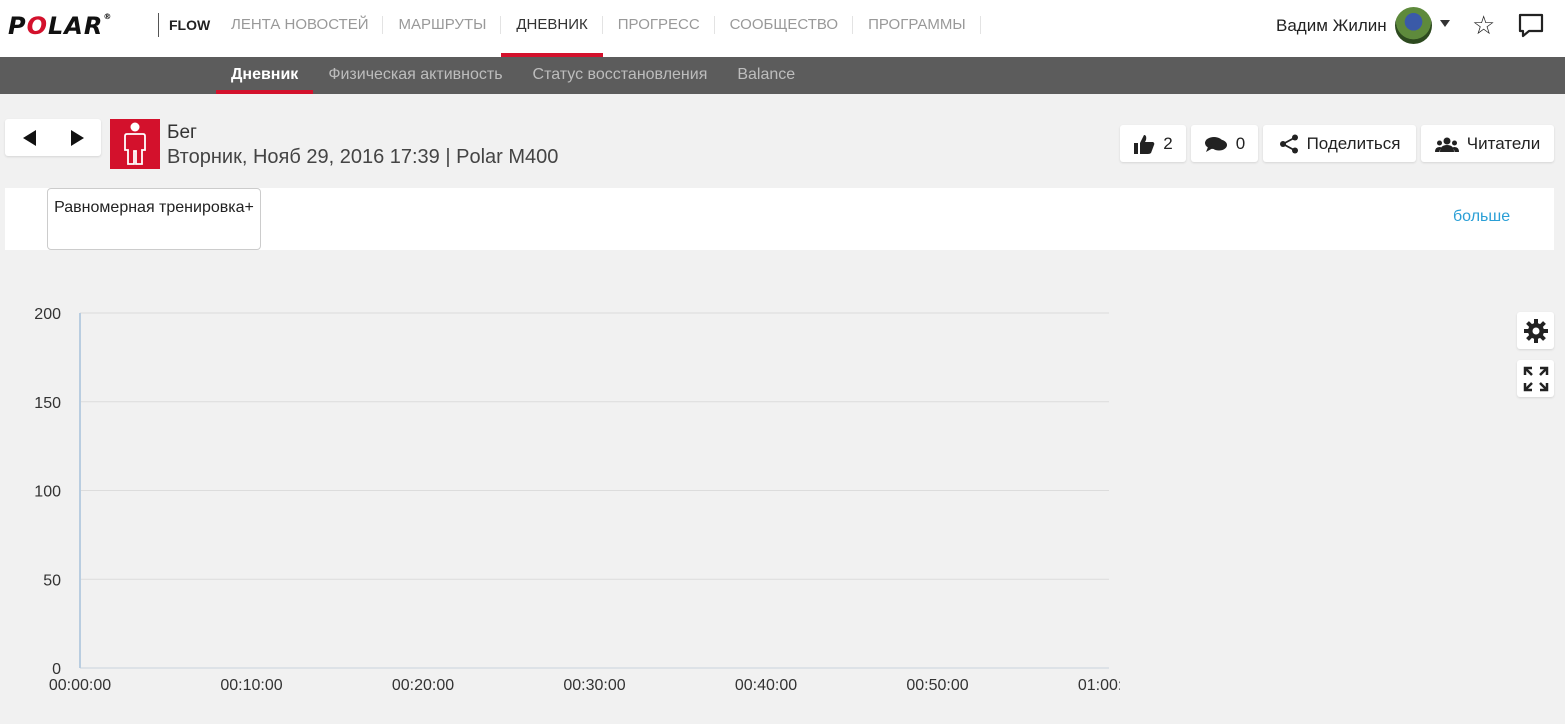 This screenshot has width=1565, height=724. Describe the element at coordinates (47, 403) in the screenshot. I see `y-tick-label: 150` at that location.